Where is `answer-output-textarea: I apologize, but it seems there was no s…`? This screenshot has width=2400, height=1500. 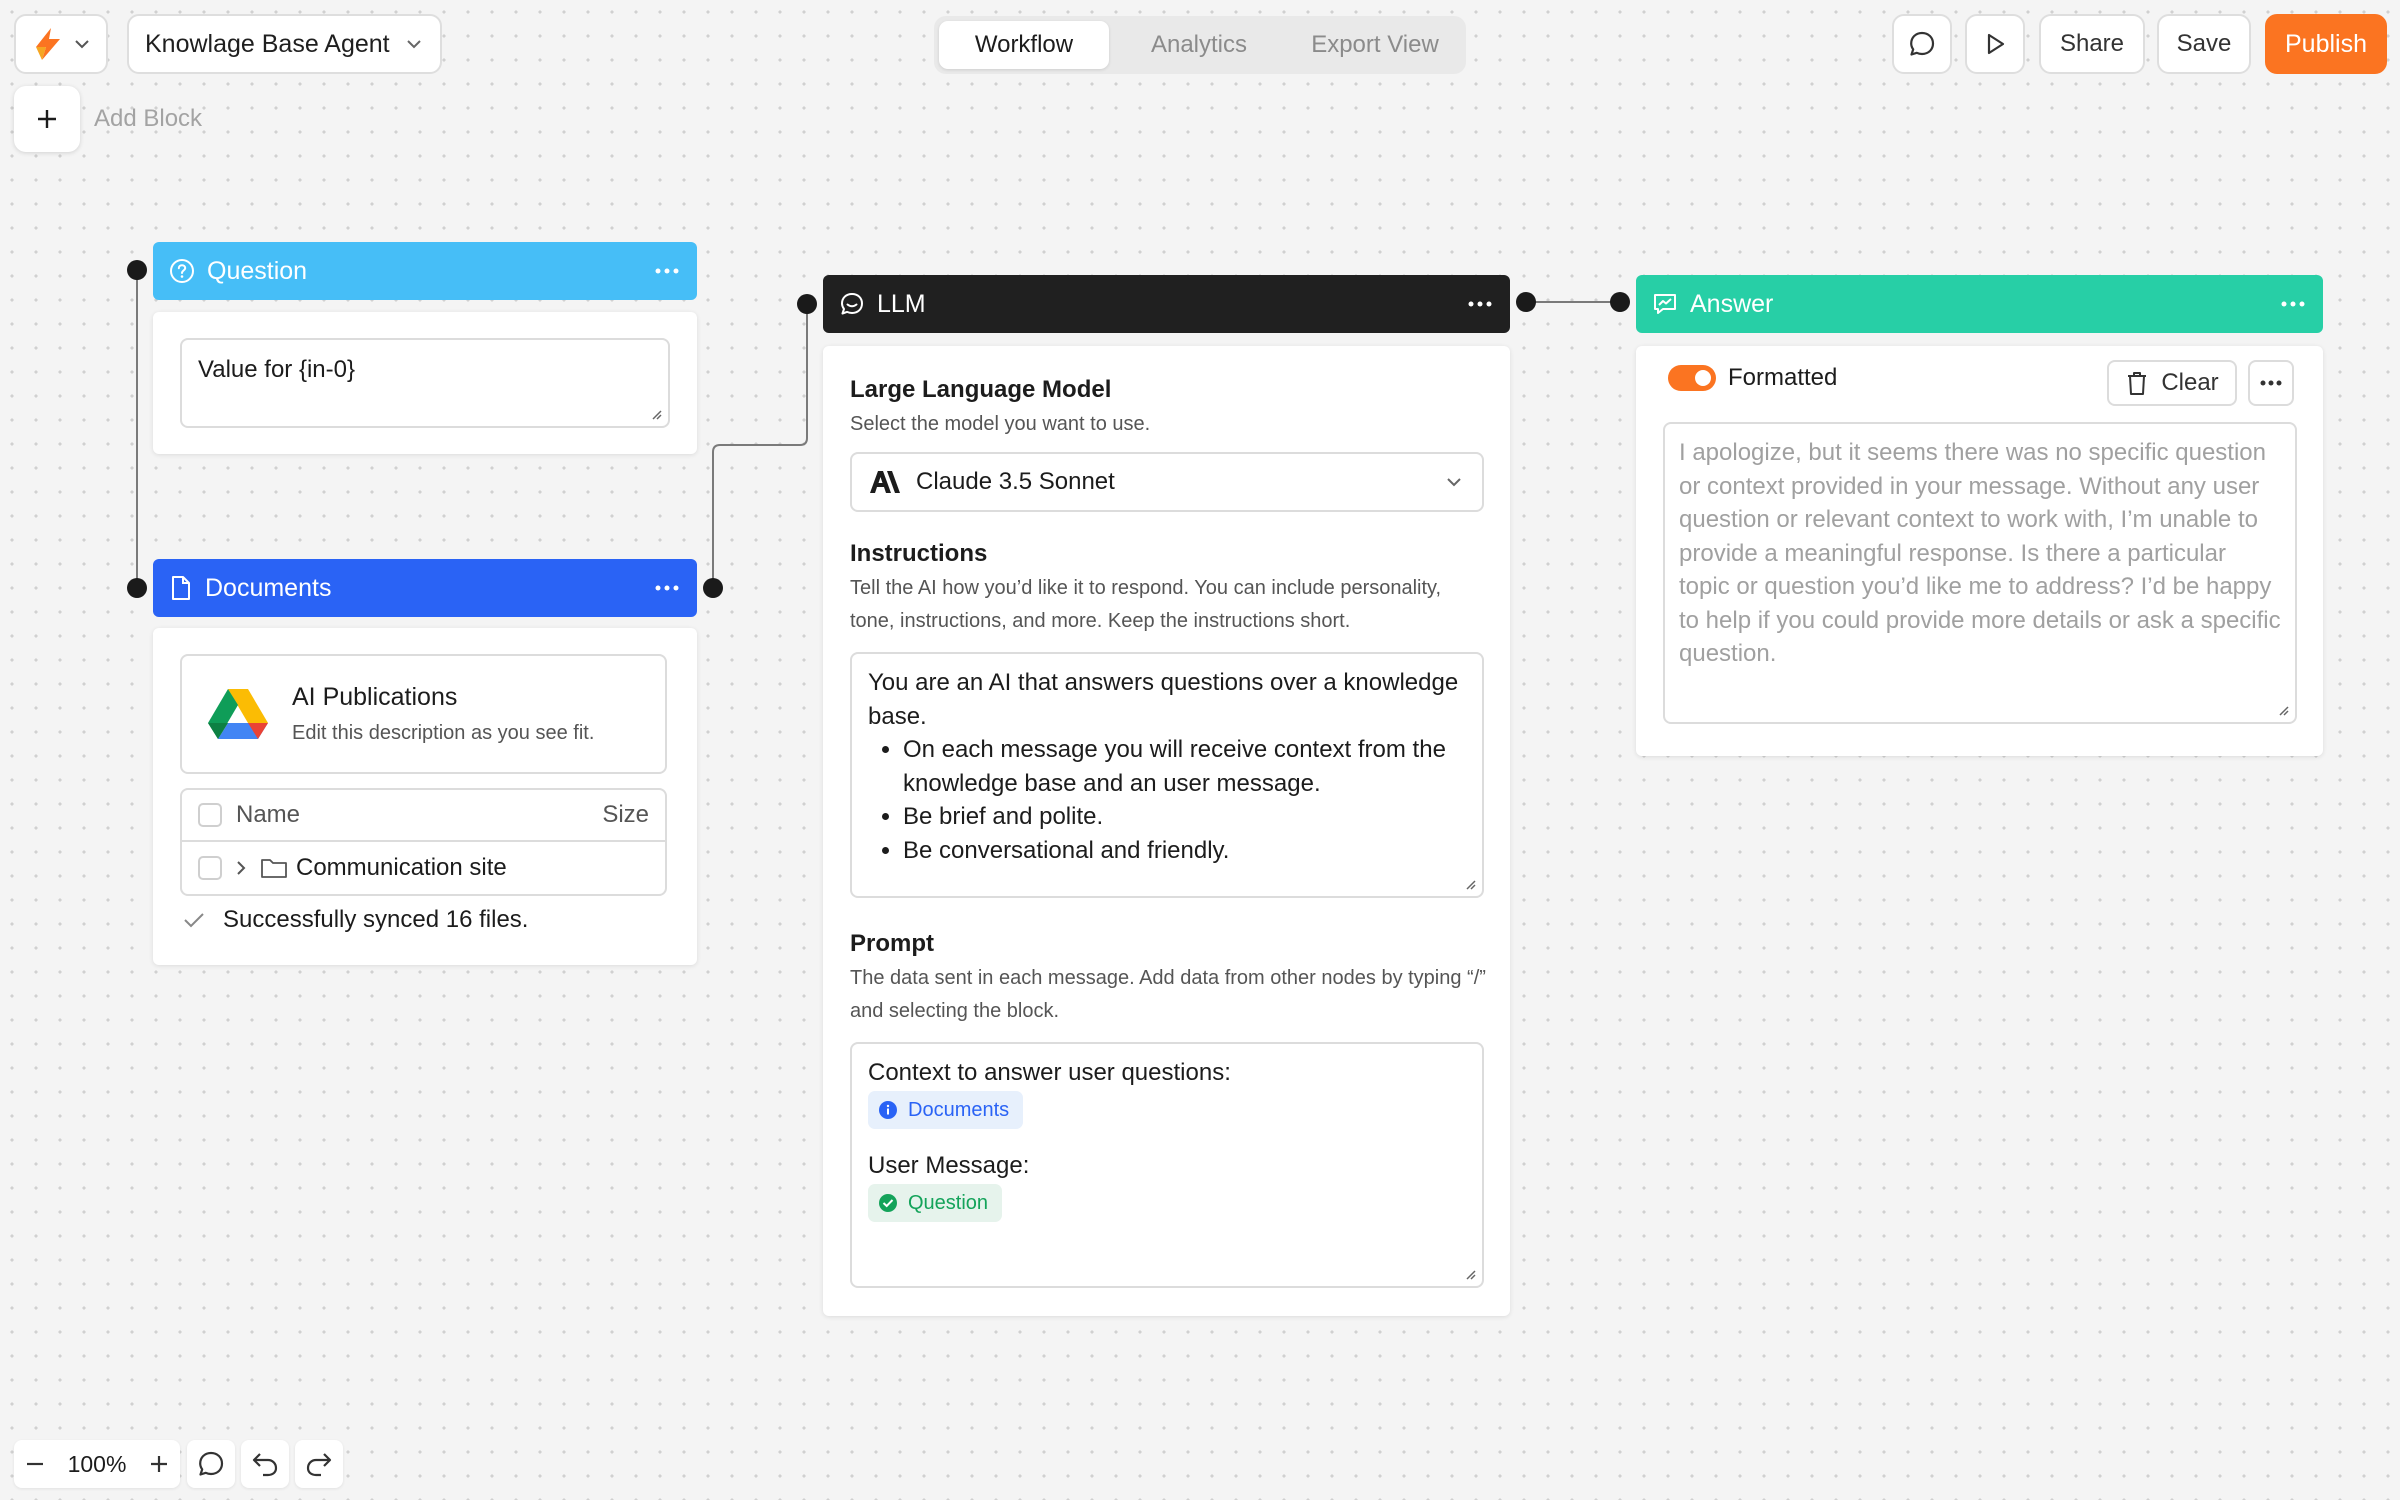
answer-output-textarea: I apologize, but it seems there was no s… is located at coordinates (1980, 573).